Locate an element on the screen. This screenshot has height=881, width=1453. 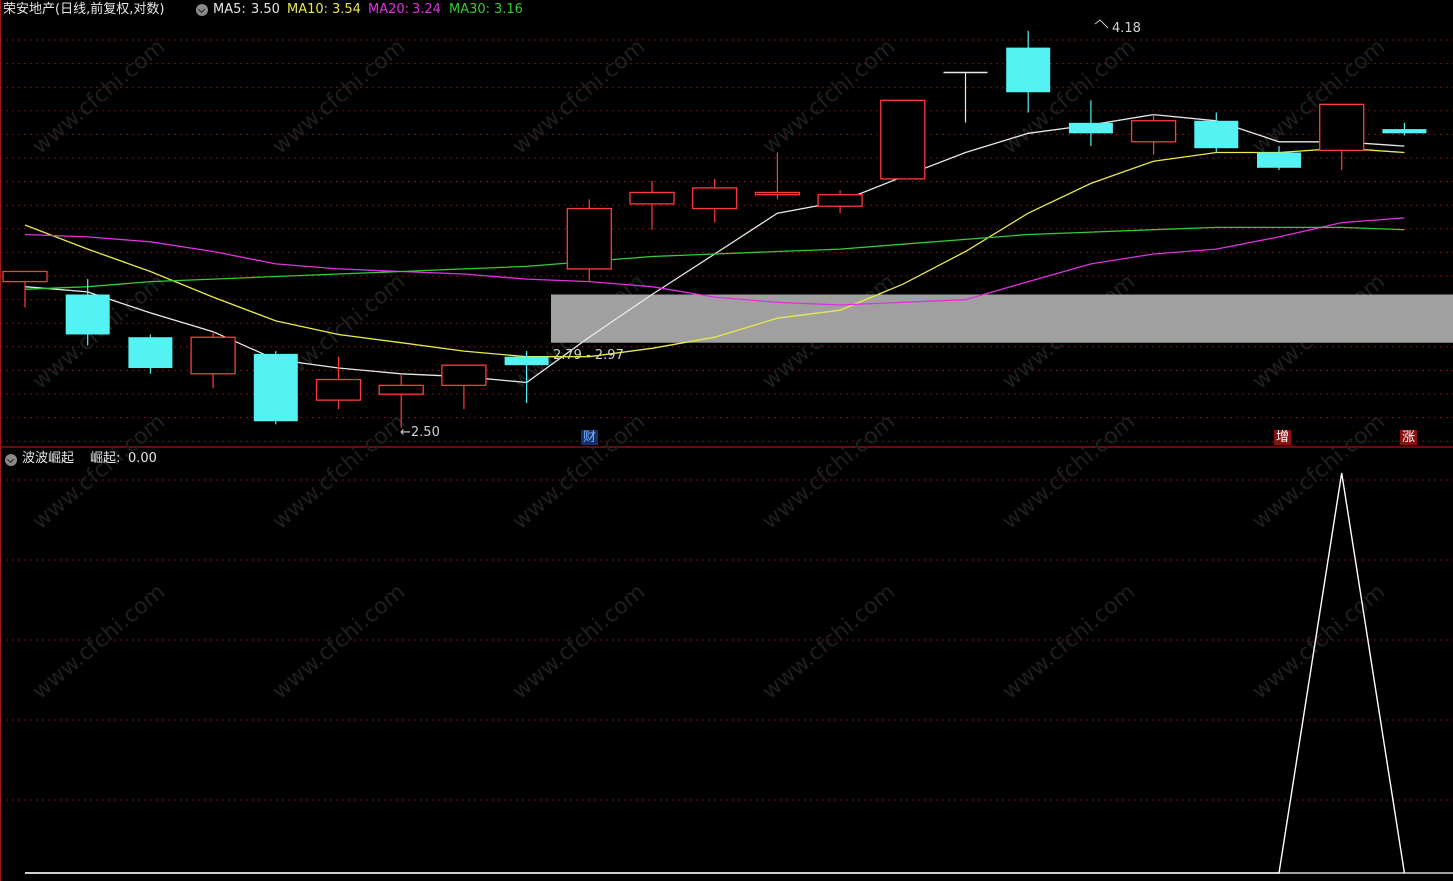
main-chart-toggle-icon is located at coordinates (202, 10).